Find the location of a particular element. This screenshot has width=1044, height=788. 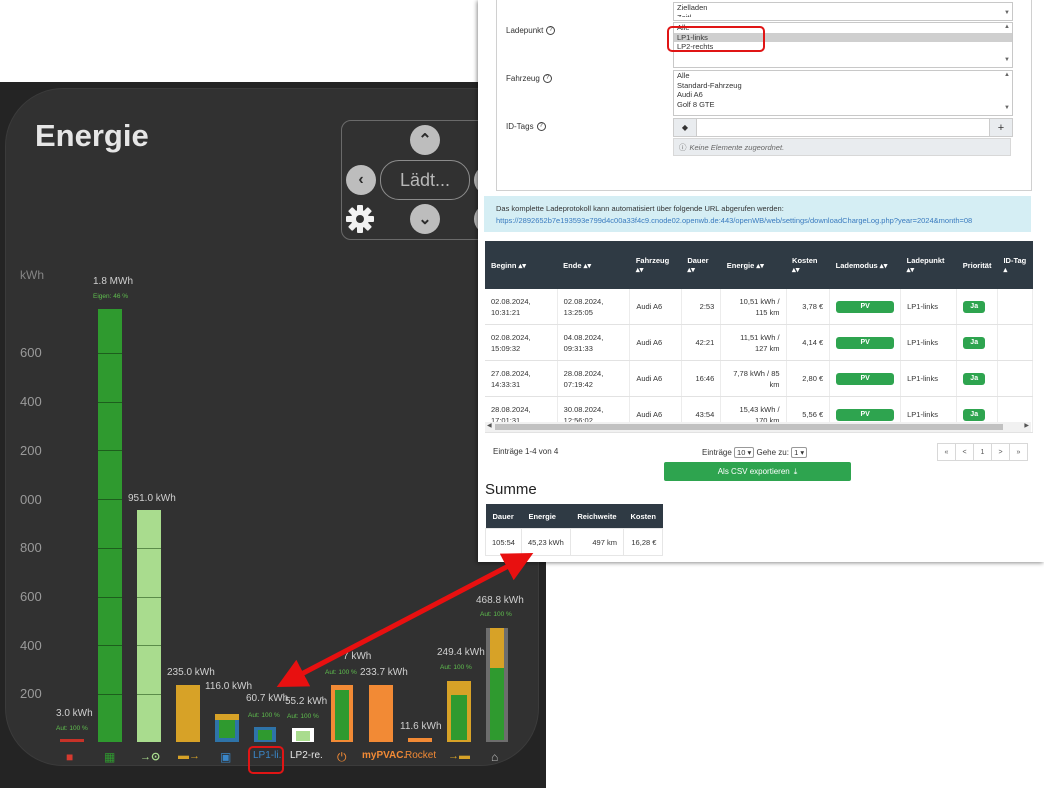

solar-panel-icon: ▦ is located at coordinates (110, 757).